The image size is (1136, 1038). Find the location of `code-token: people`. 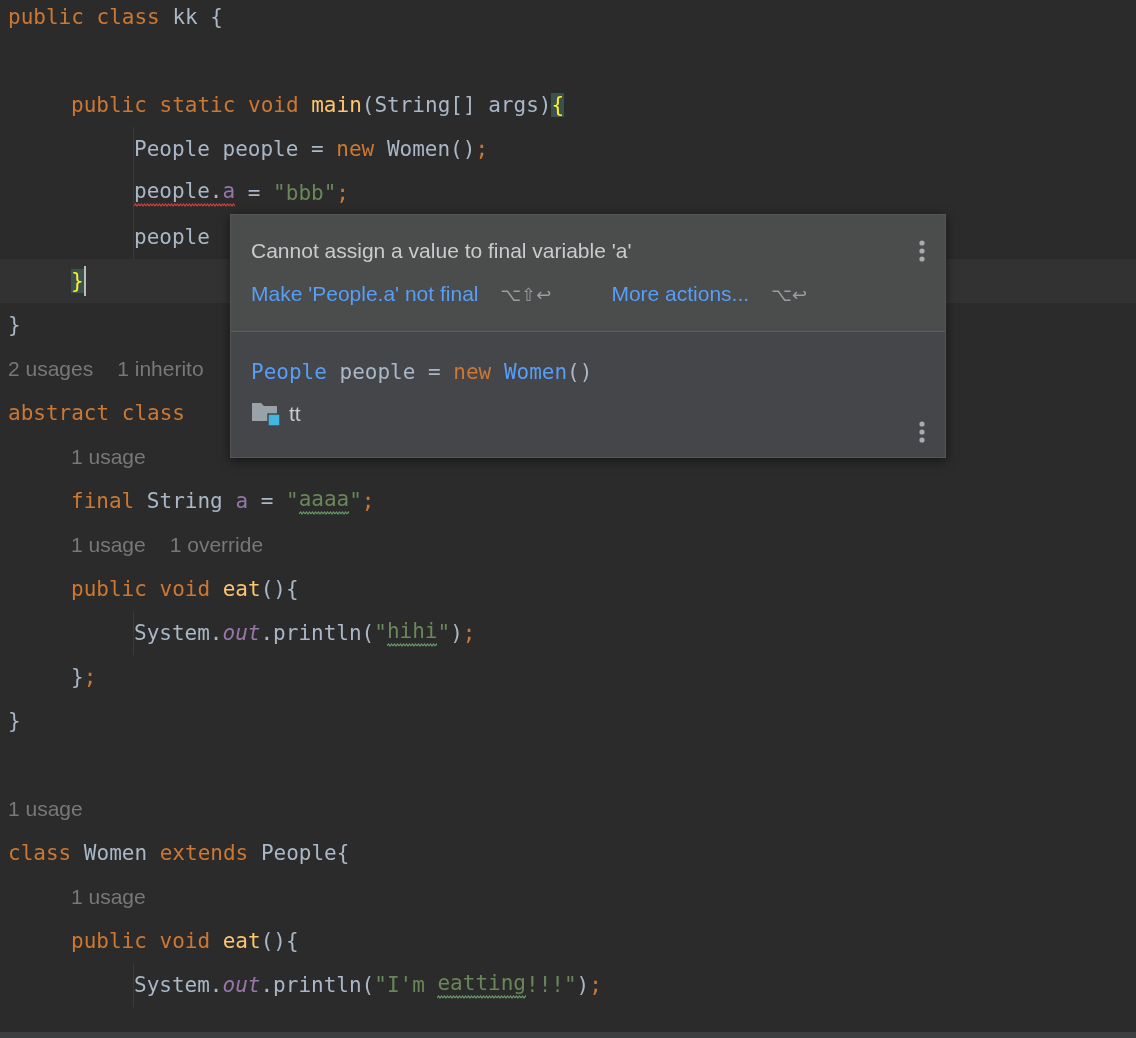

code-token: people is located at coordinates (172, 237).